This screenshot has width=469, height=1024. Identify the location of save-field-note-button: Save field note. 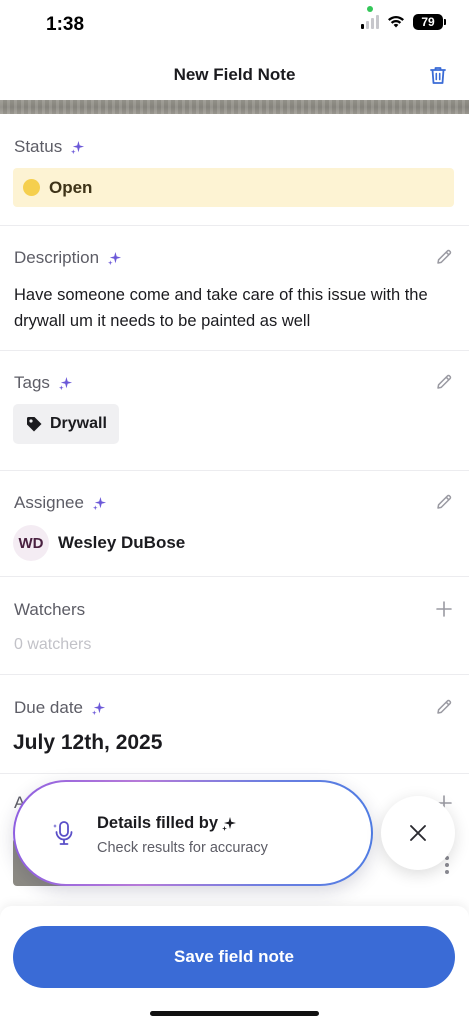
(234, 957).